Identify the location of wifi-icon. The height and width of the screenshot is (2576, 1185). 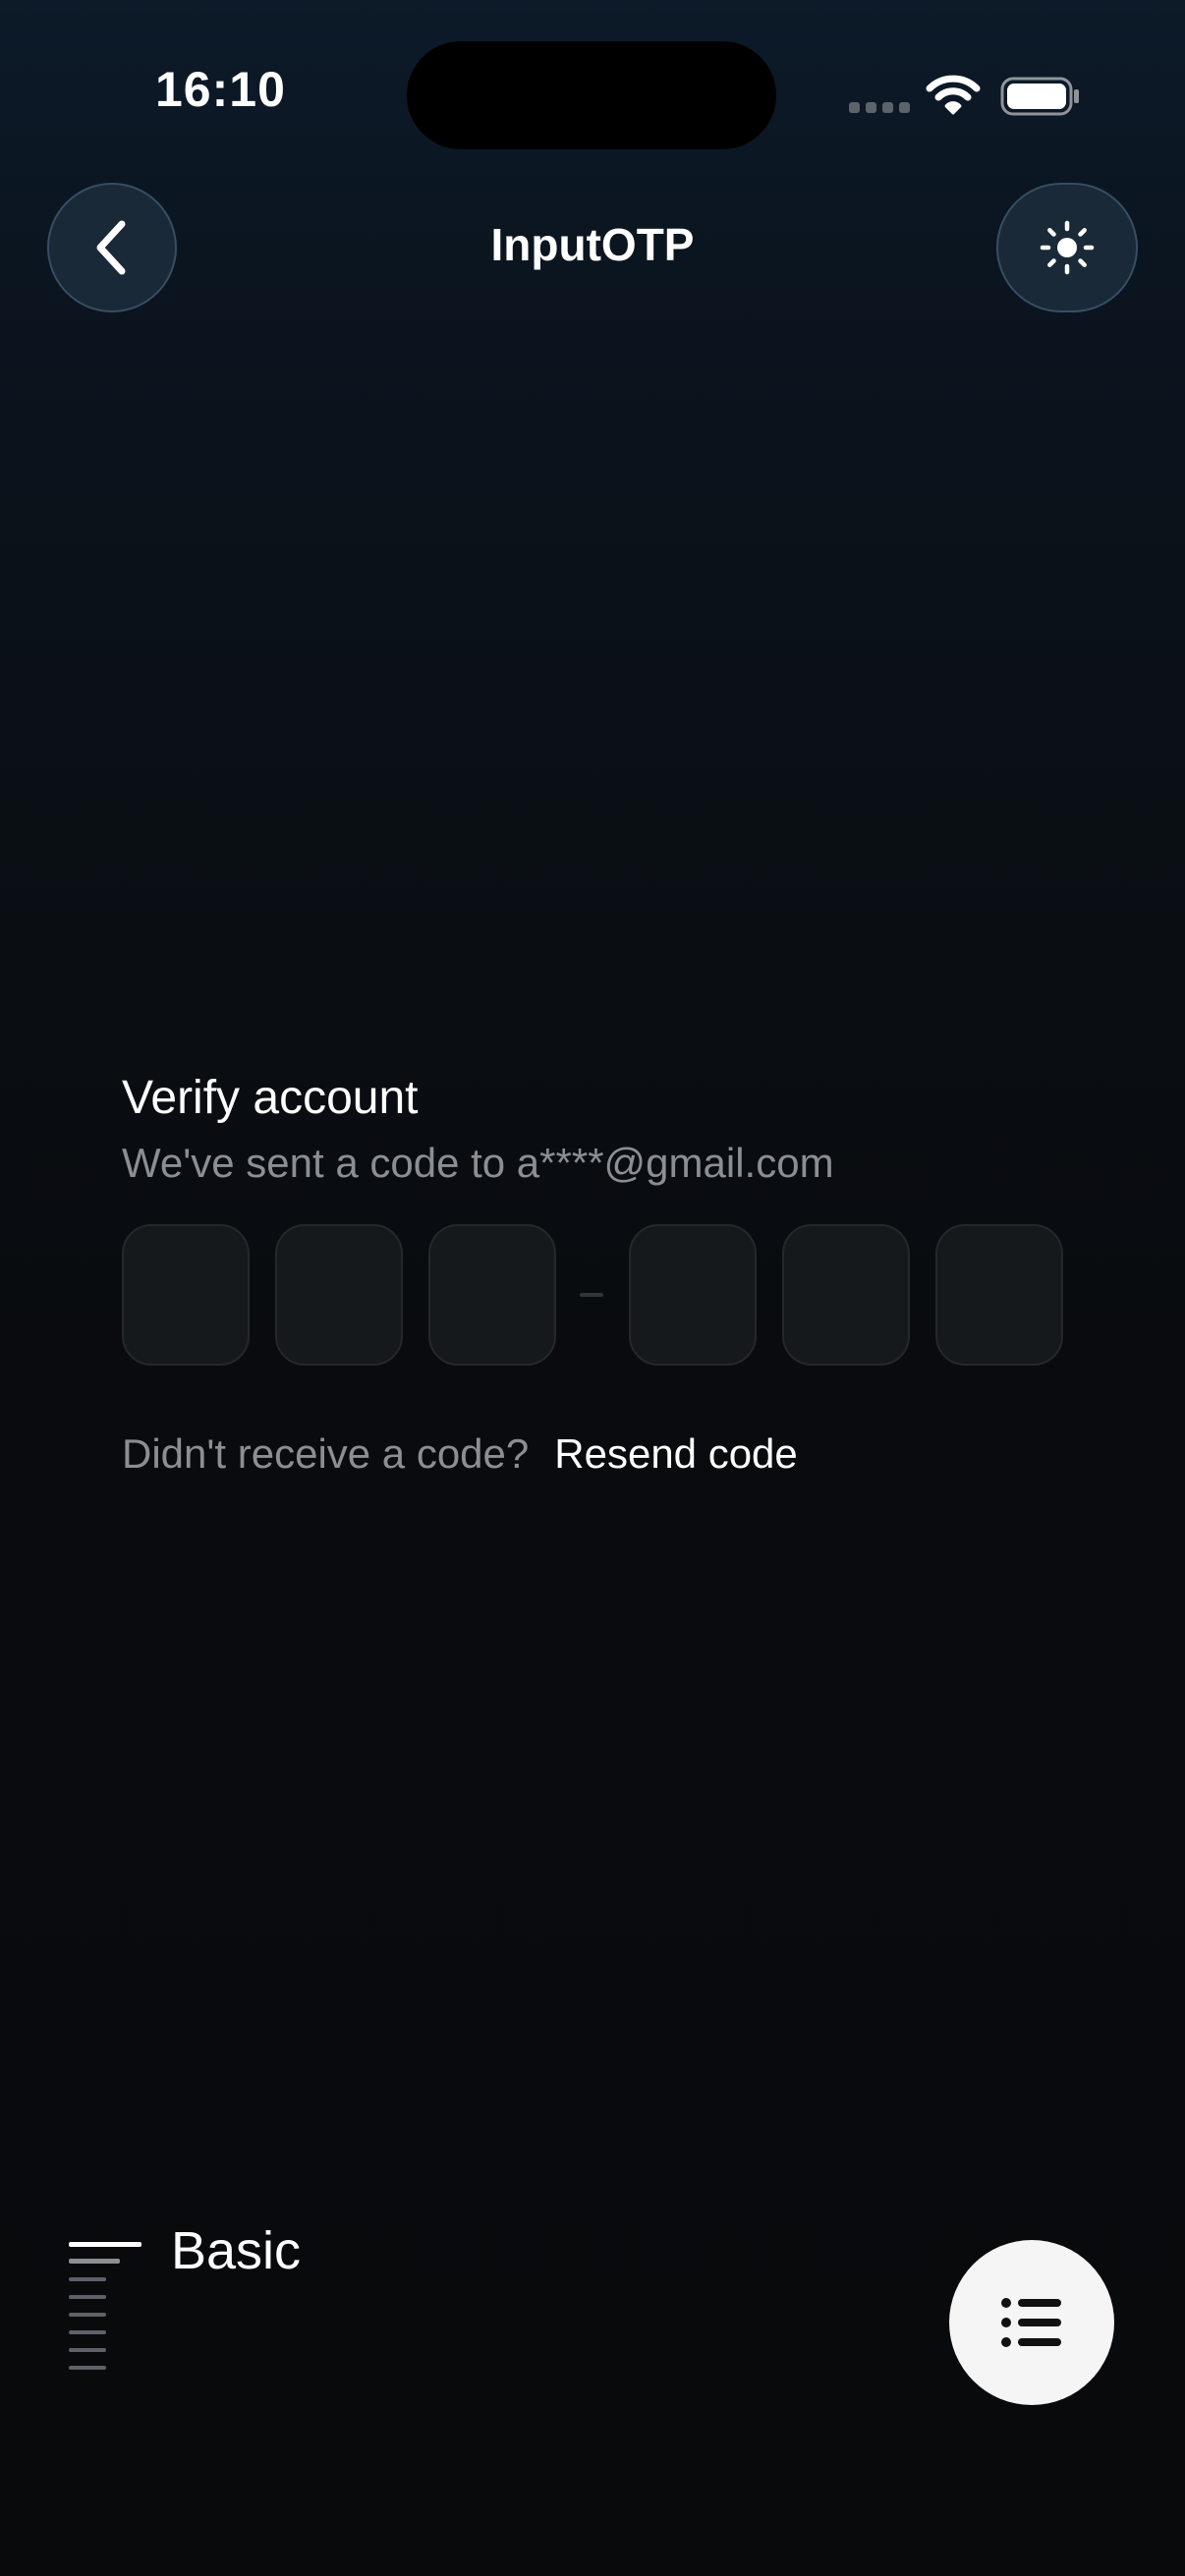
(954, 95).